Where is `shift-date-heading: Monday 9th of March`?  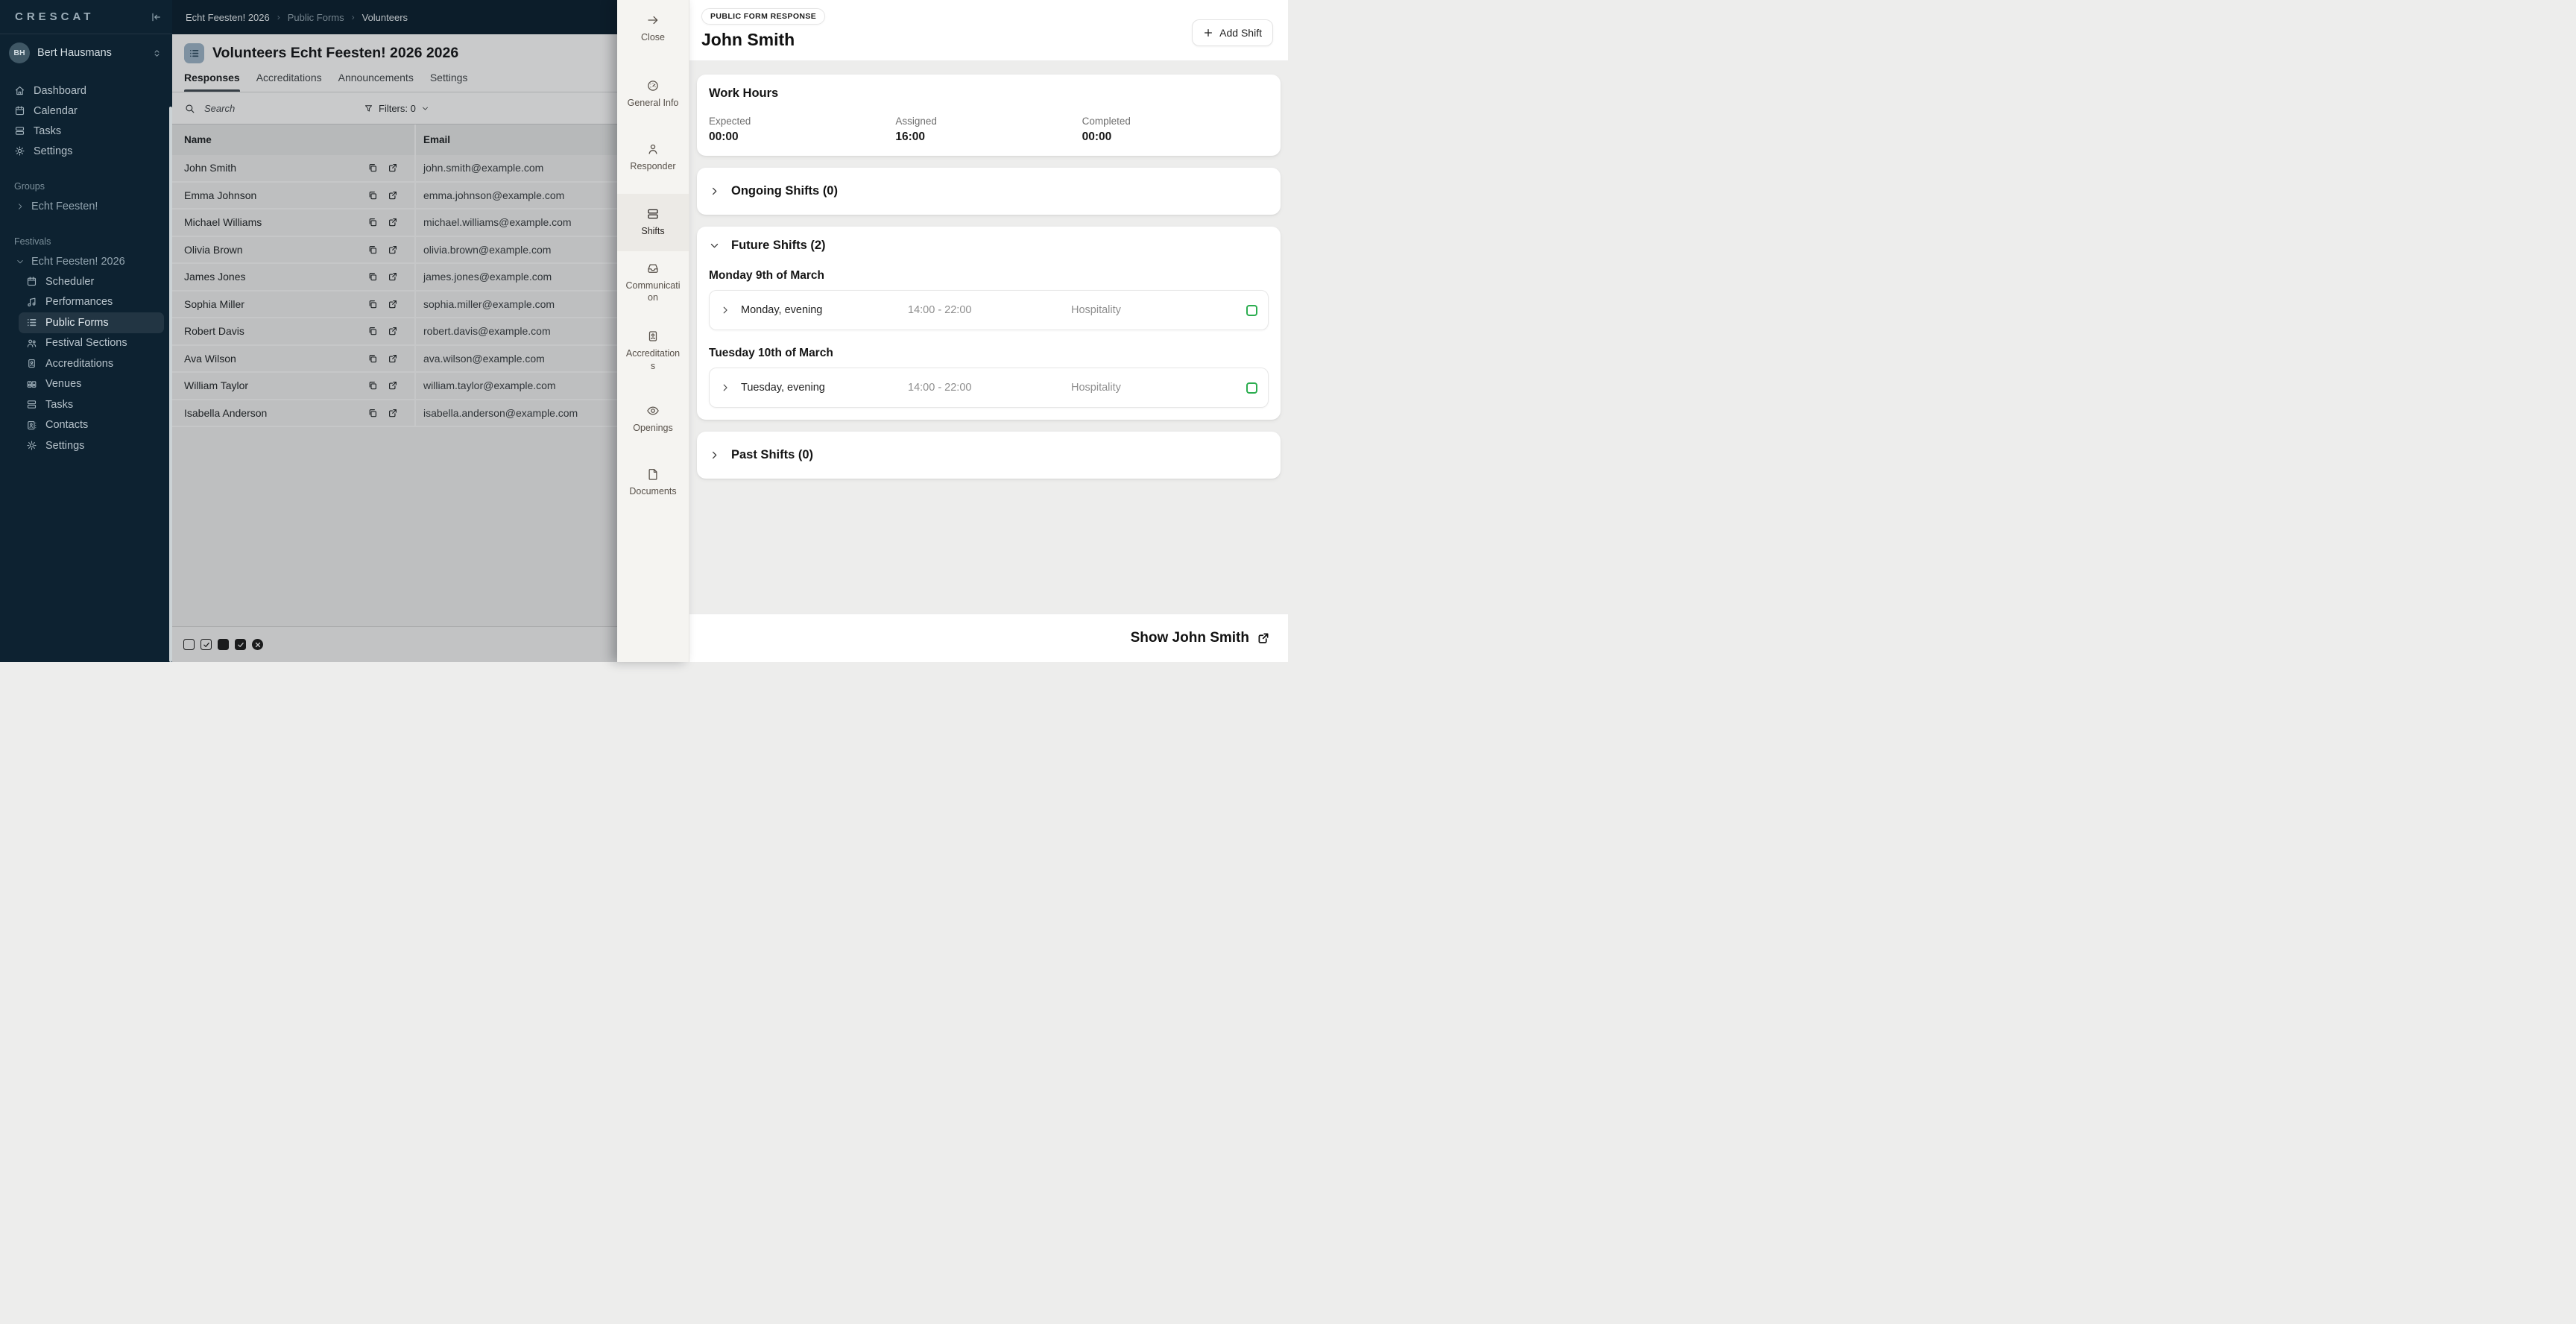
shift-date-heading: Monday 9th of March is located at coordinates (767, 275).